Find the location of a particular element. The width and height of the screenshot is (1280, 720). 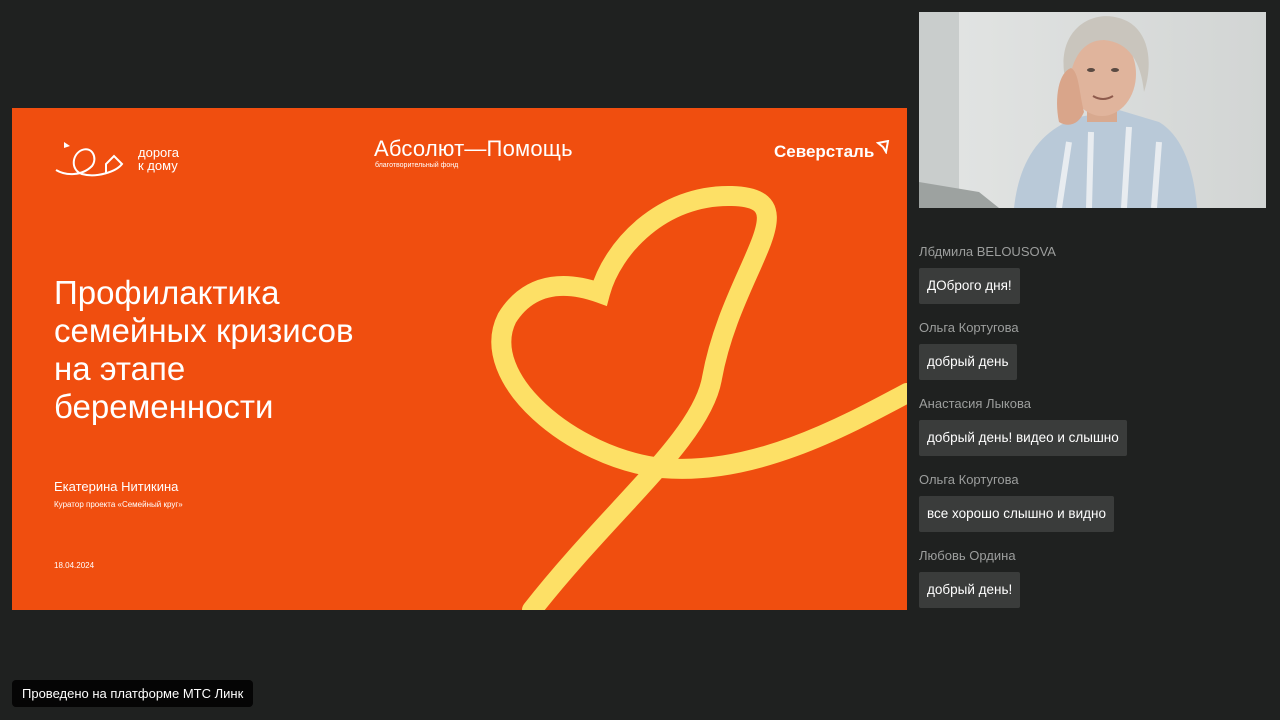

platform-badge: Проведено на платформе МТС Линк is located at coordinates (133, 693).